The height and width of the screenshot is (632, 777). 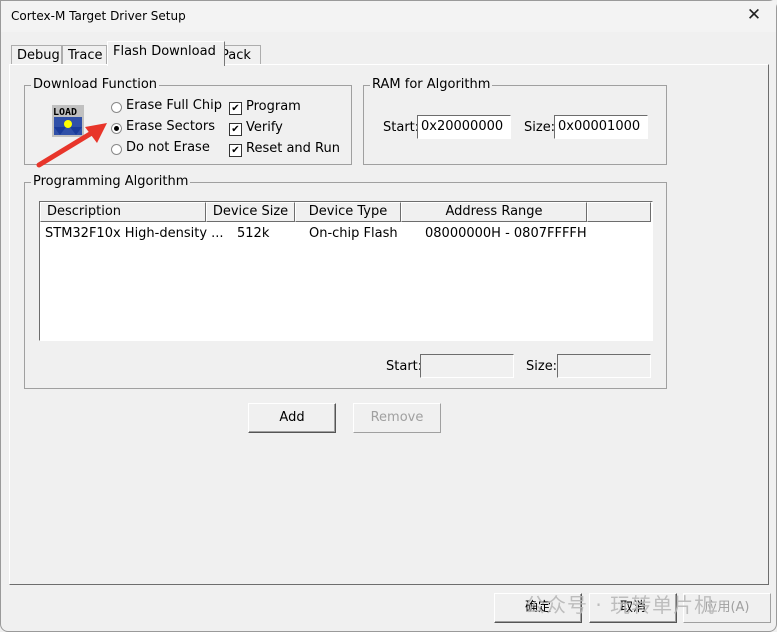 I want to click on add-button: Add, so click(x=292, y=418).